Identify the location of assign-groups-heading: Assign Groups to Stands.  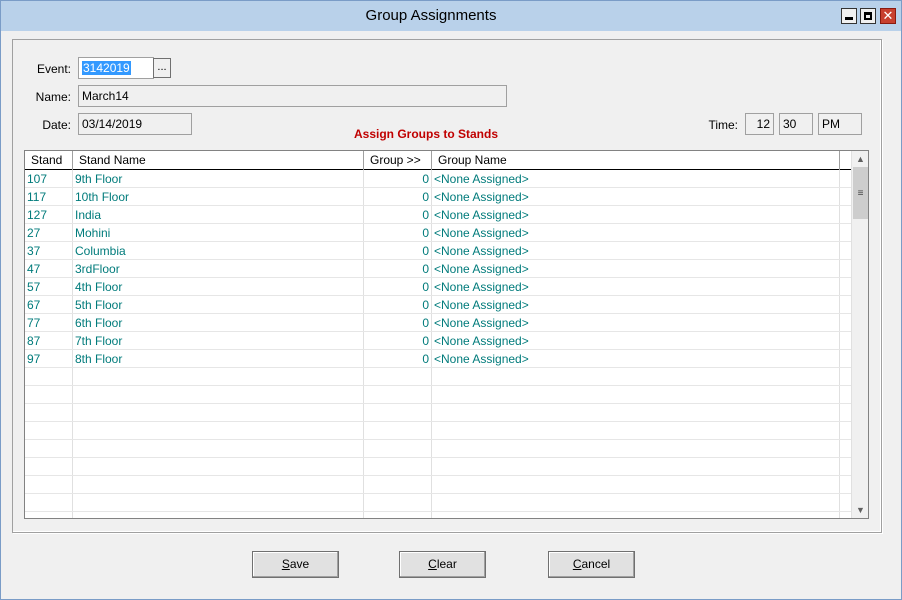
(425, 134).